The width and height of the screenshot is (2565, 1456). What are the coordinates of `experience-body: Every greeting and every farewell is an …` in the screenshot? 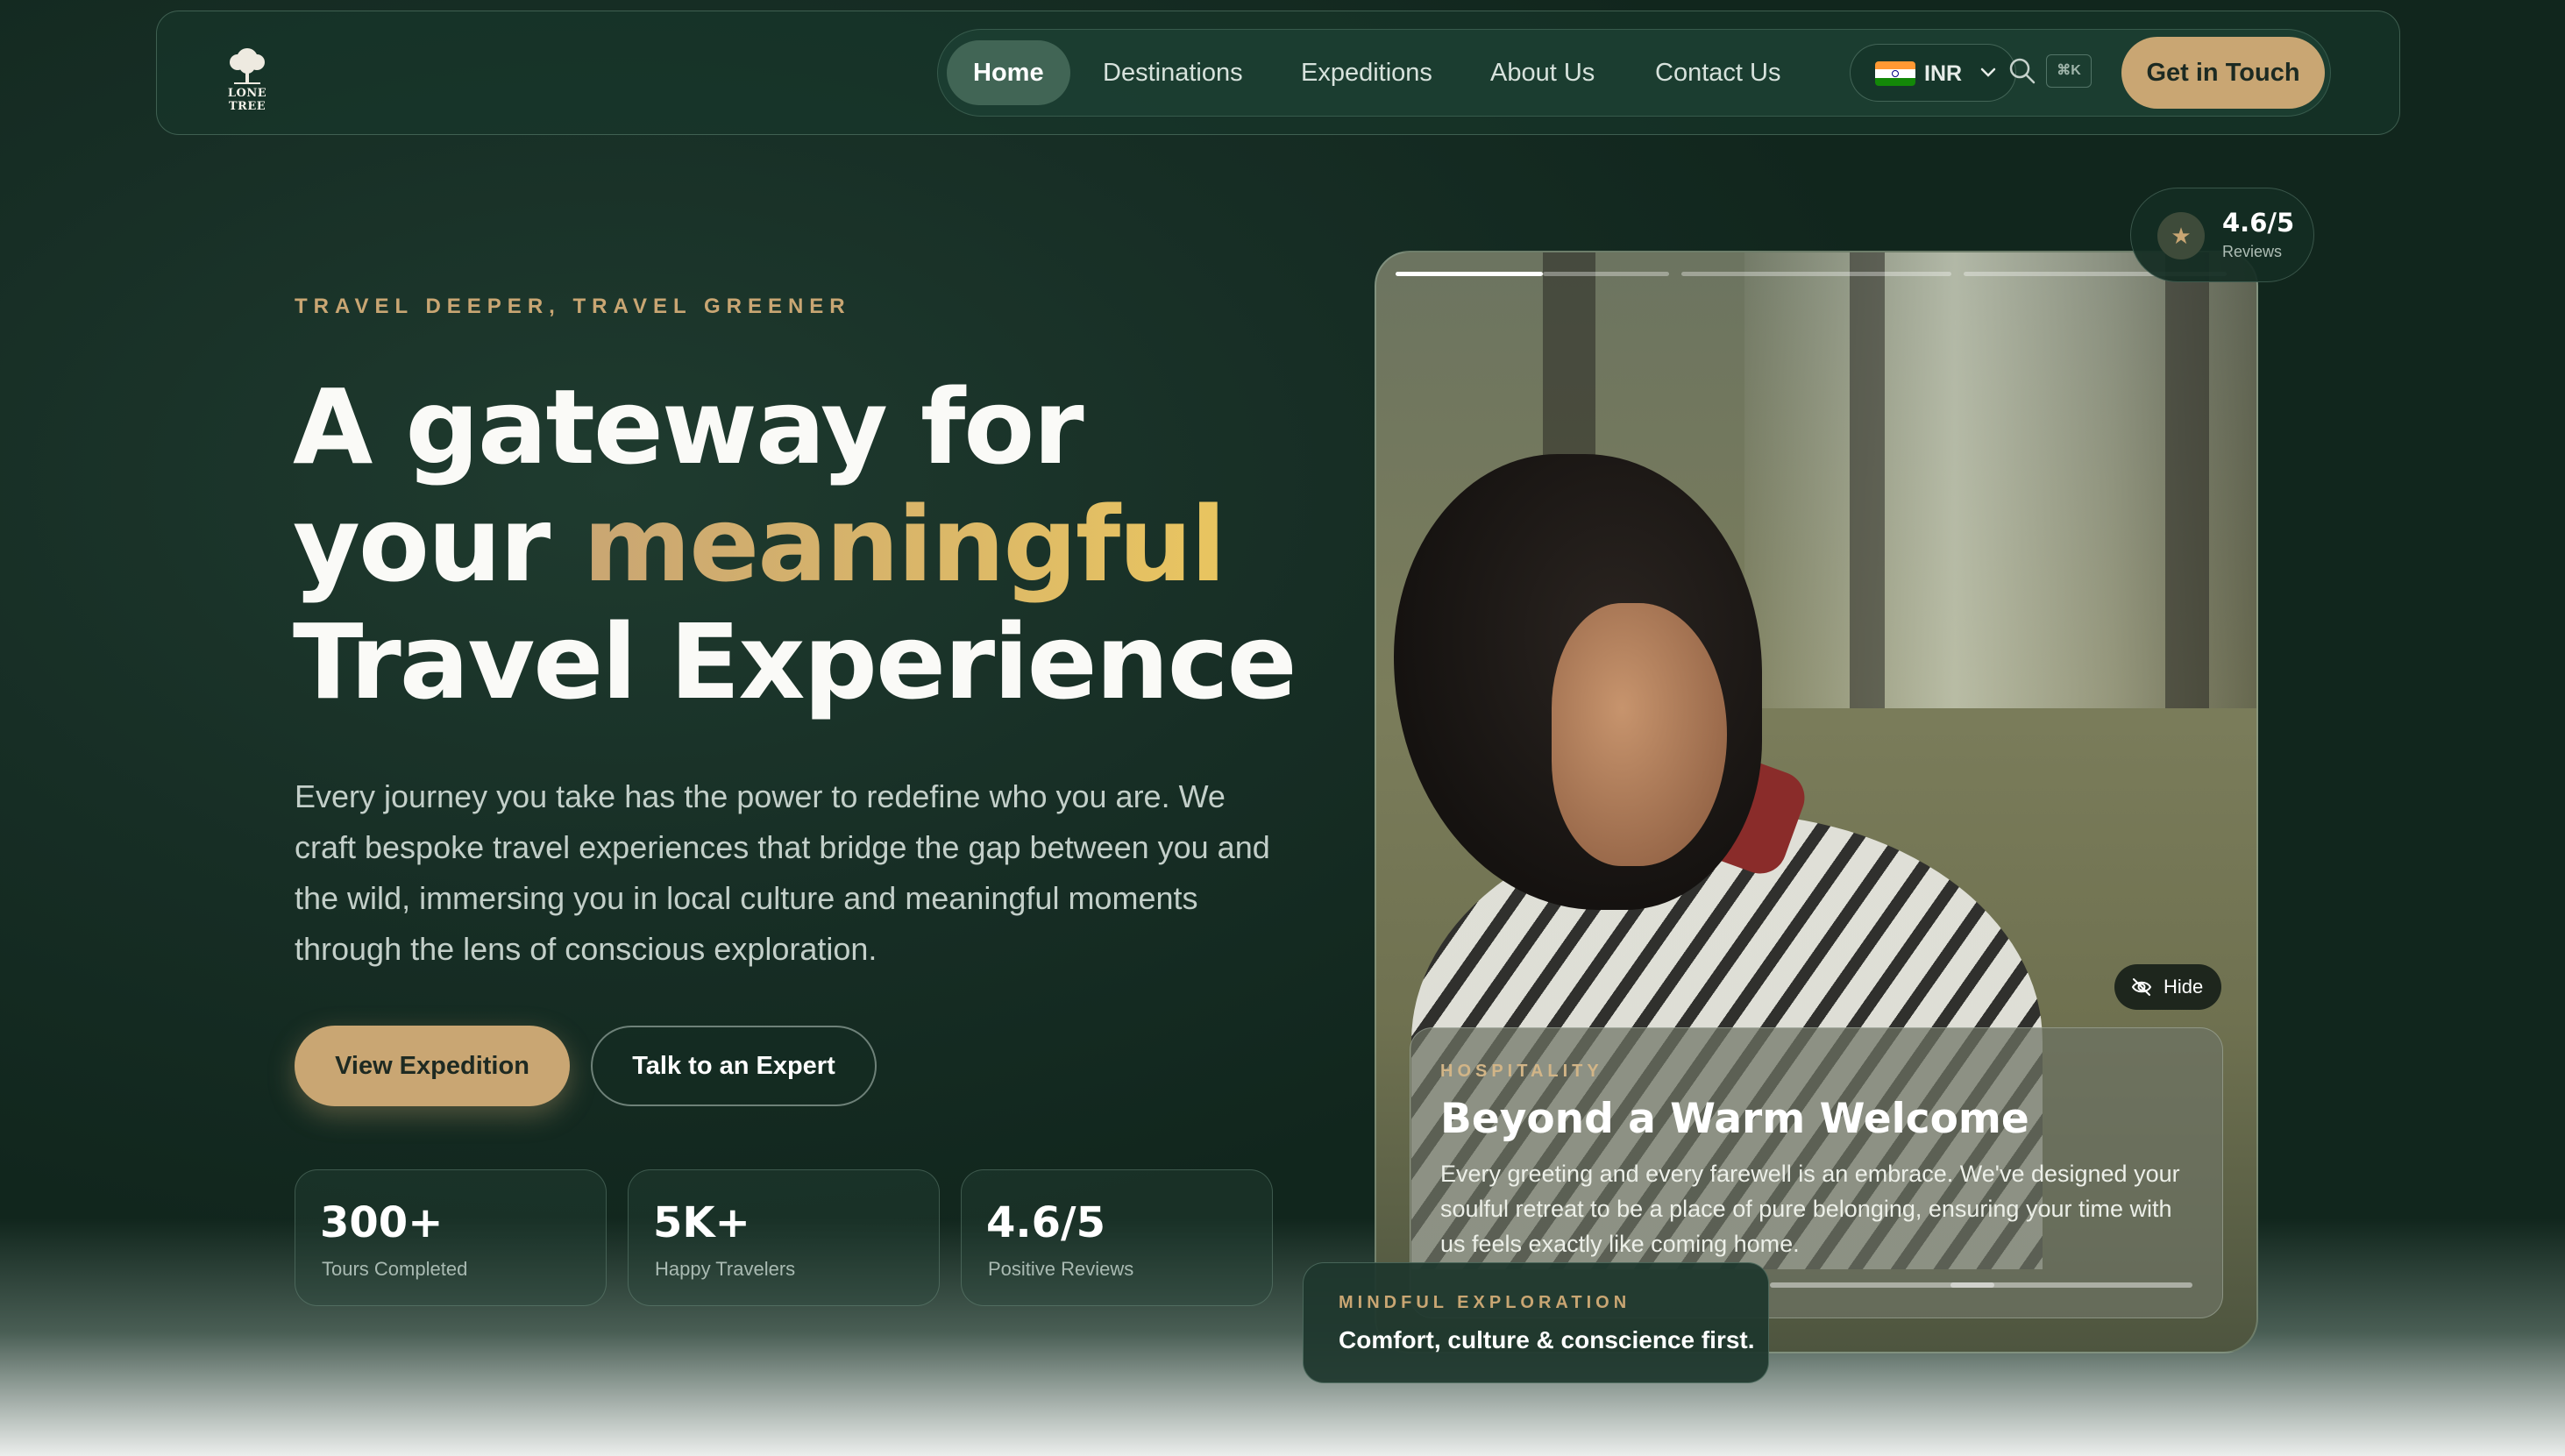 It's located at (1810, 1209).